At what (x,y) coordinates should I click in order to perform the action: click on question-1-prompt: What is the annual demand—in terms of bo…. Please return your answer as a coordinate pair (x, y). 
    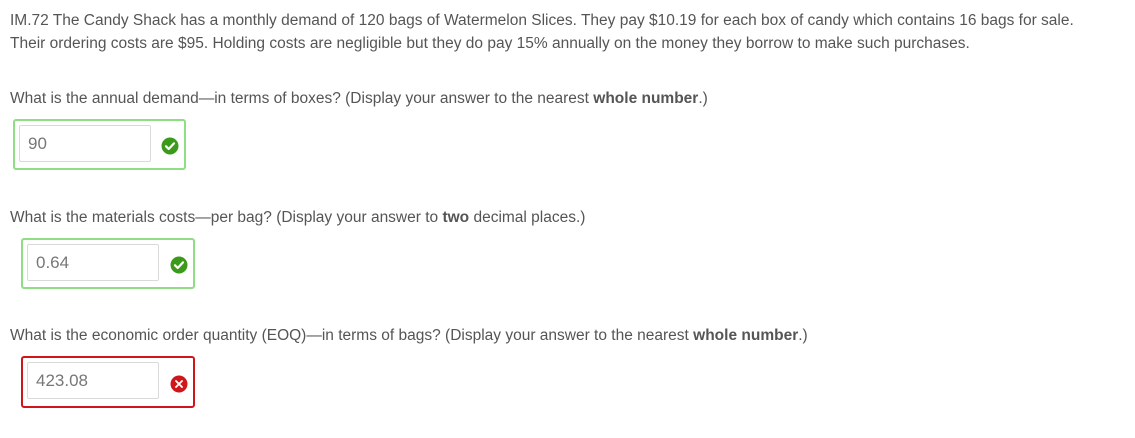
    Looking at the image, I should click on (359, 99).